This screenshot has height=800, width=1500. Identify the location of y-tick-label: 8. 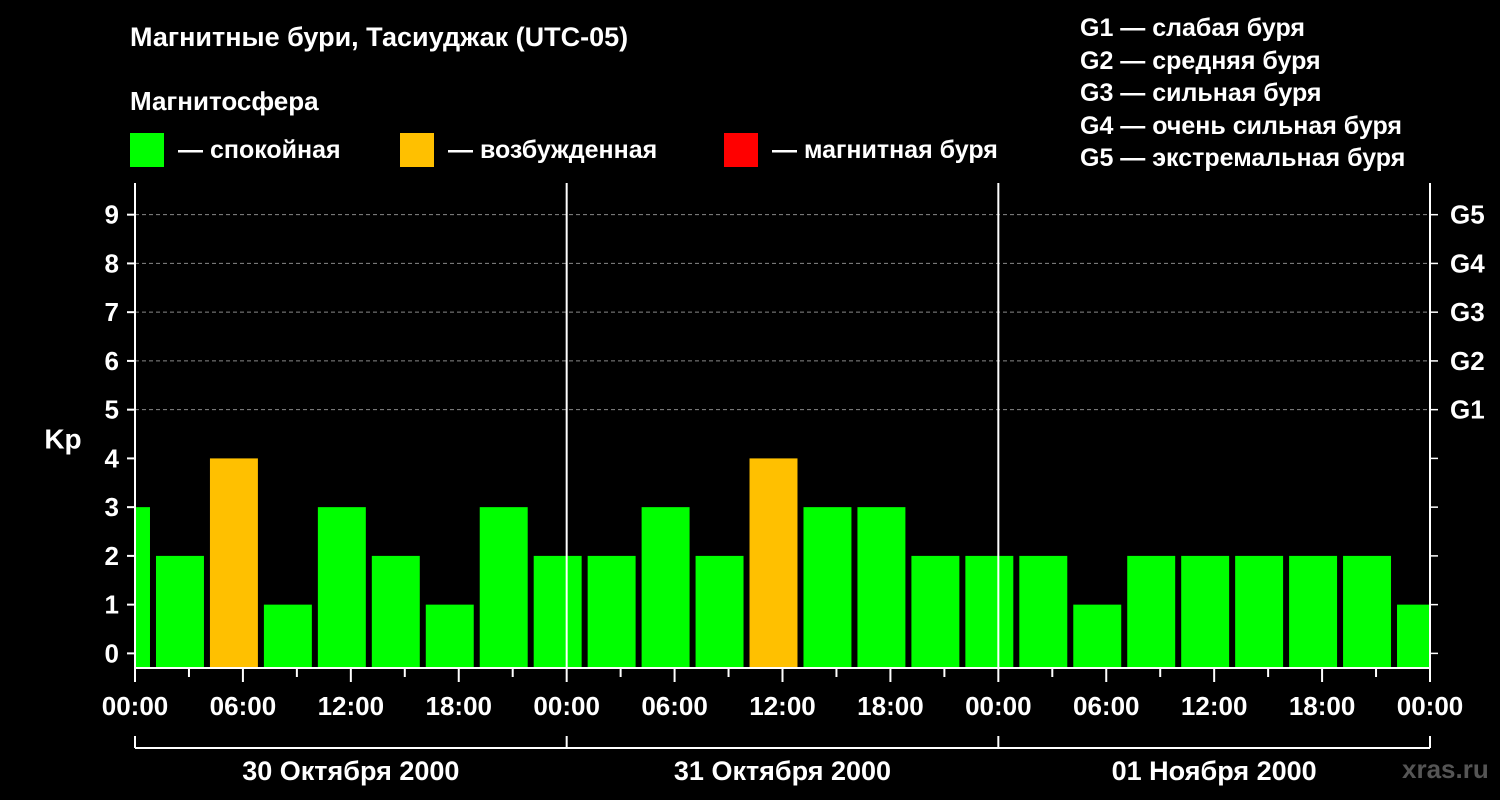
(112, 263).